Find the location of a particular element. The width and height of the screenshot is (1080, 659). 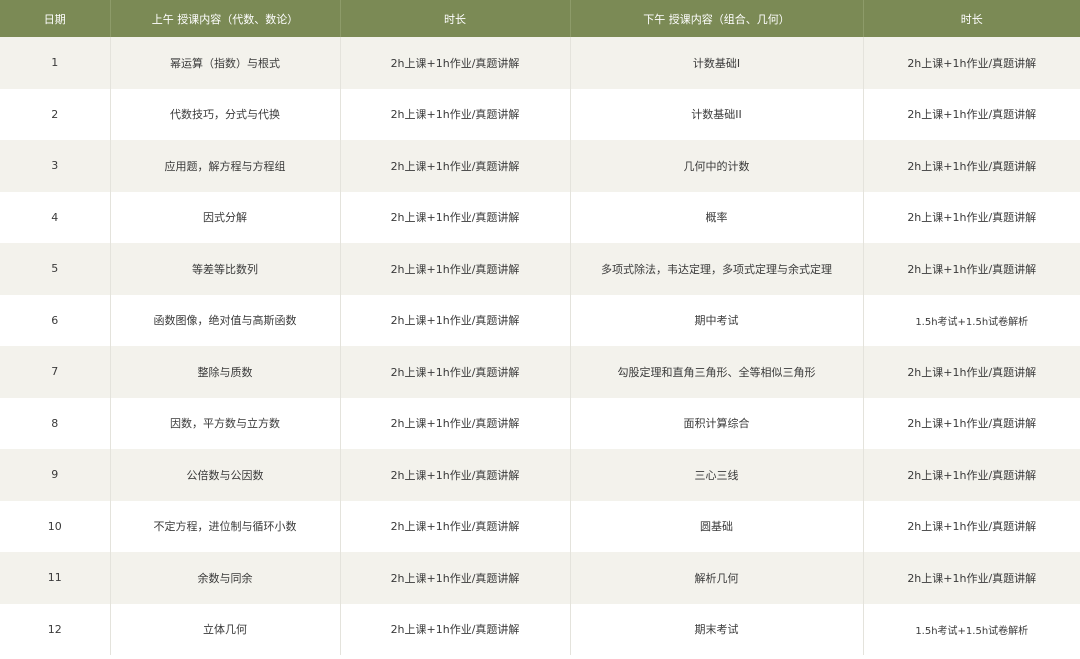

cell-day: 10 is located at coordinates (54, 526).